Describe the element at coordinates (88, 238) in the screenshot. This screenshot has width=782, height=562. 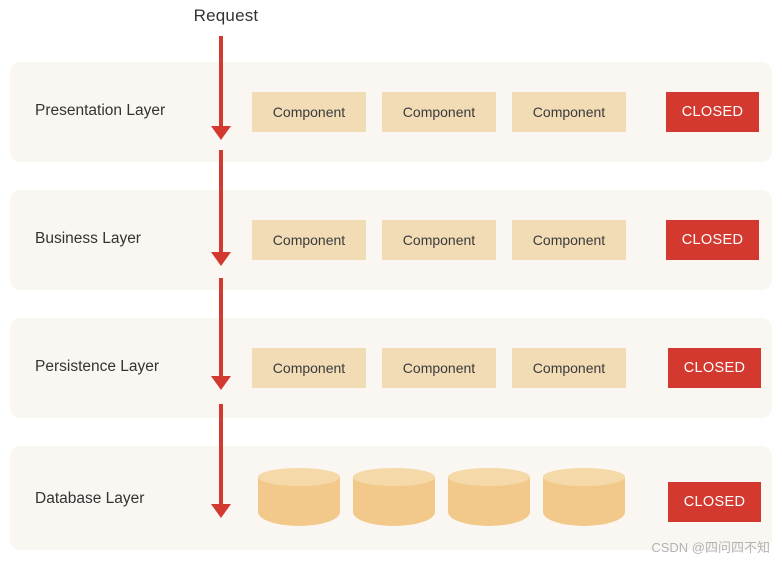
I see `layer-title-business: Business Layer` at that location.